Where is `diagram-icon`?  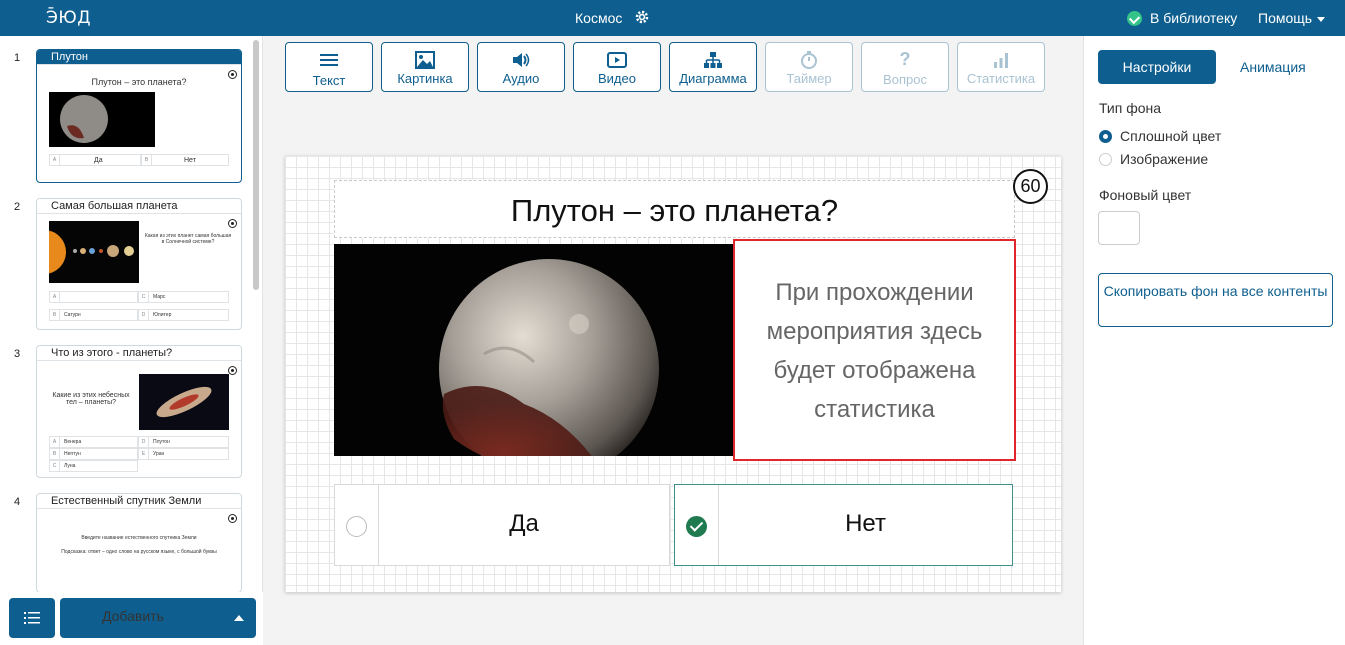 diagram-icon is located at coordinates (713, 60).